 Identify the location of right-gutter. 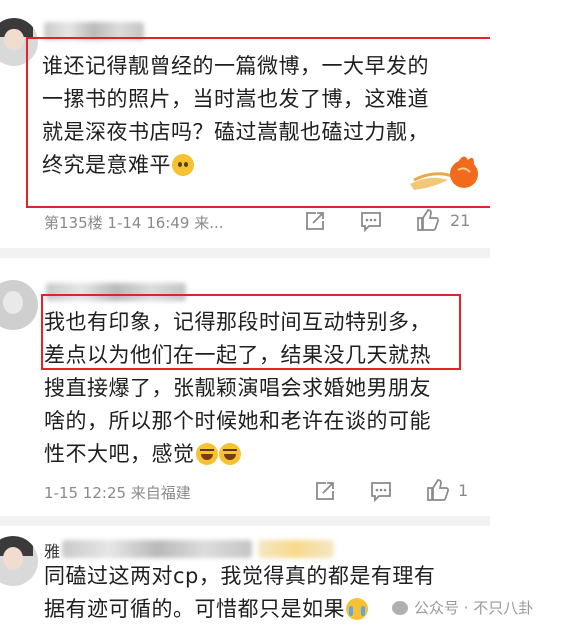
(527, 315).